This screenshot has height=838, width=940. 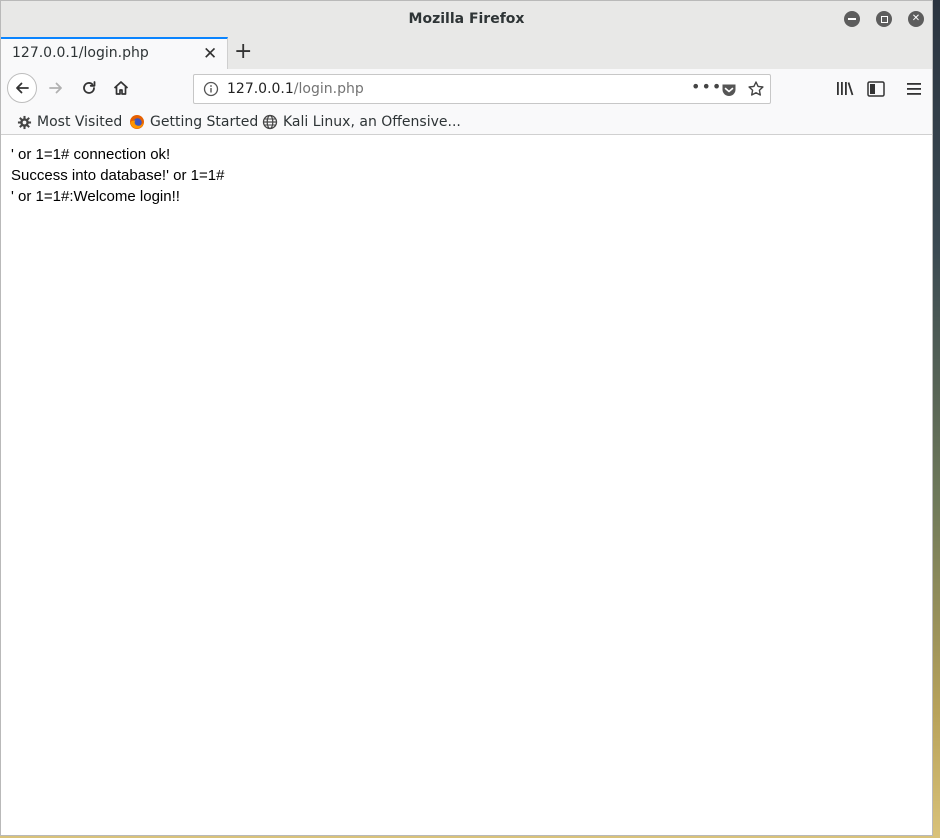 What do you see at coordinates (482, 89) in the screenshot?
I see `address-bar: 127.0.0.1/login.php •••` at bounding box center [482, 89].